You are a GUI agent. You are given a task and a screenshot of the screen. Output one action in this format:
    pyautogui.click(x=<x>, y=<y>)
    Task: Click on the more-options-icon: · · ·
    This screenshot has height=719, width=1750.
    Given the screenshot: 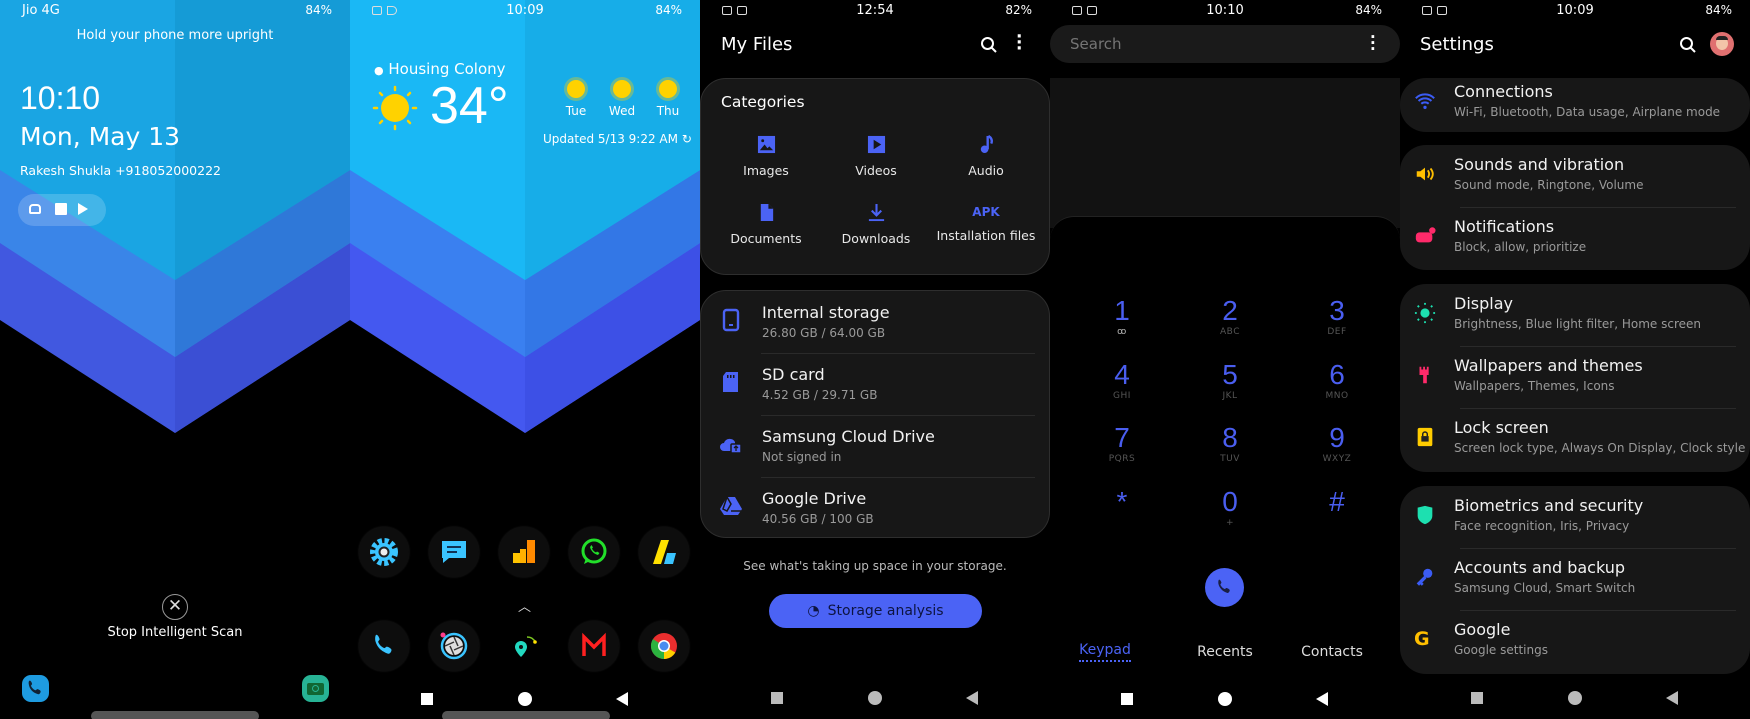 What is the action you would take?
    pyautogui.click(x=1019, y=43)
    